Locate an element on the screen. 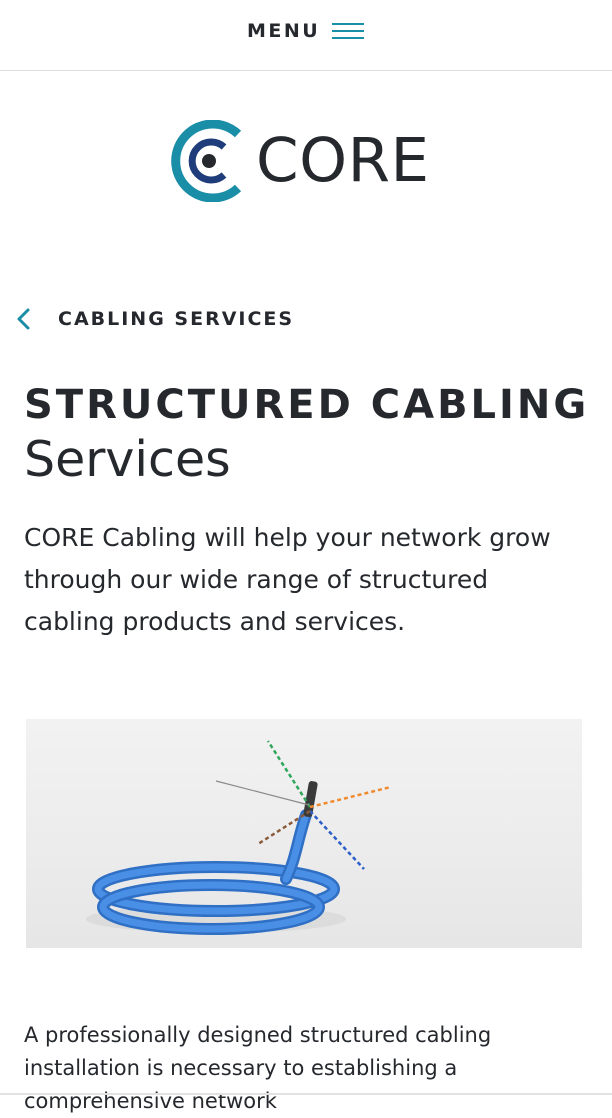 Image resolution: width=612 pixels, height=1118 pixels. menu-button: MENU is located at coordinates (306, 31).